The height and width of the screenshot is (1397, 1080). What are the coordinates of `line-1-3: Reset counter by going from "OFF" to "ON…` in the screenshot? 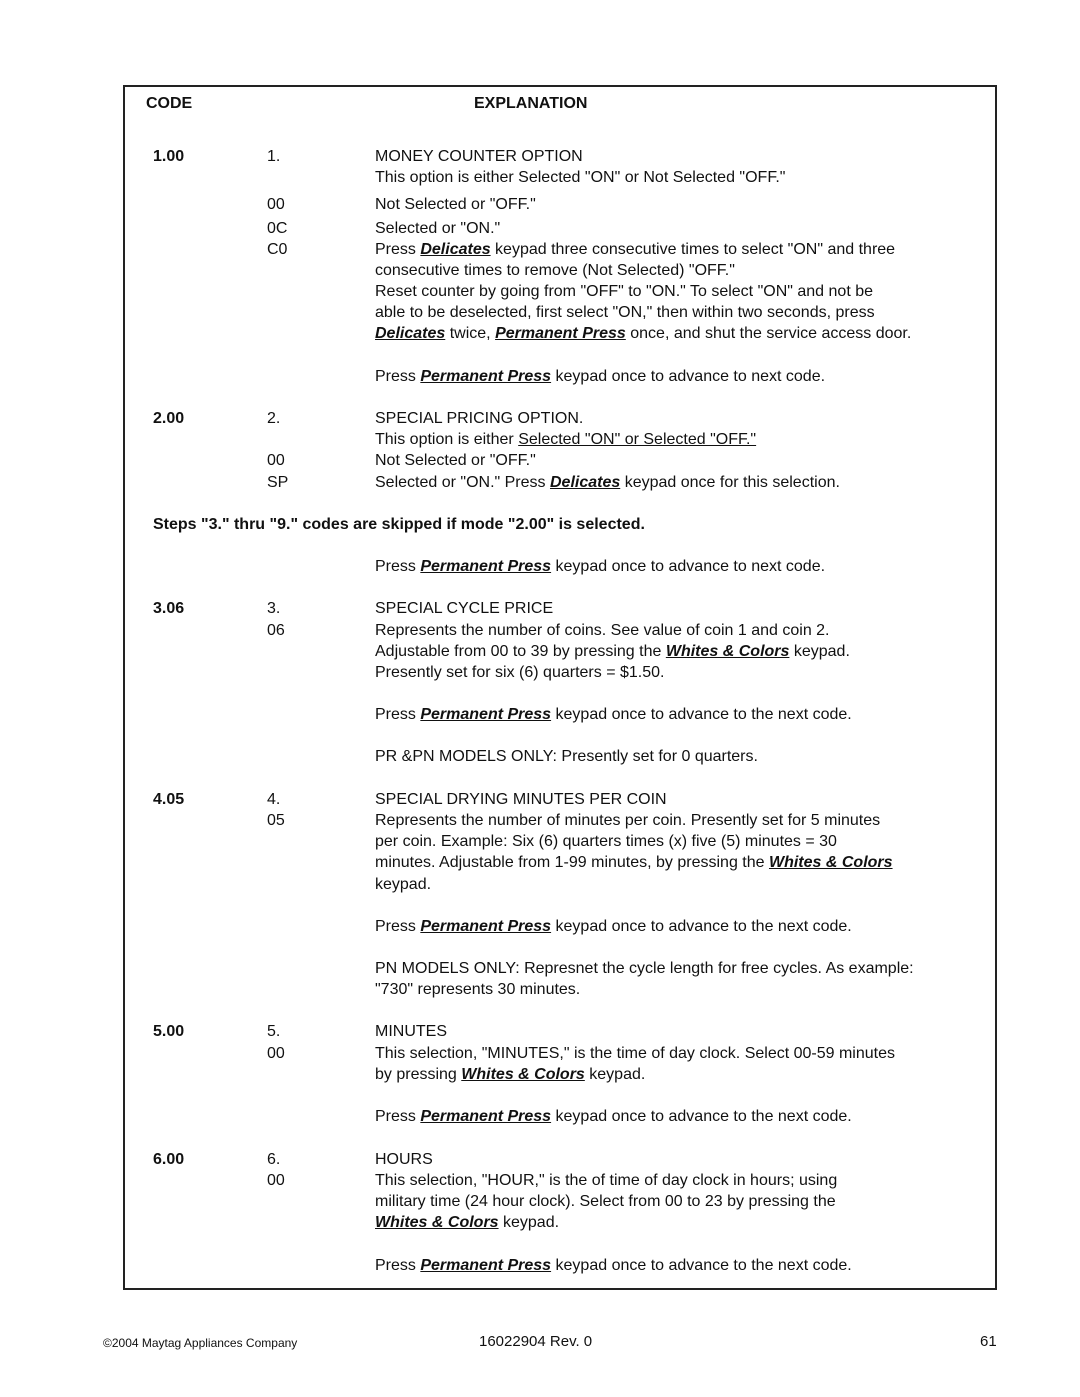 It's located at (624, 291).